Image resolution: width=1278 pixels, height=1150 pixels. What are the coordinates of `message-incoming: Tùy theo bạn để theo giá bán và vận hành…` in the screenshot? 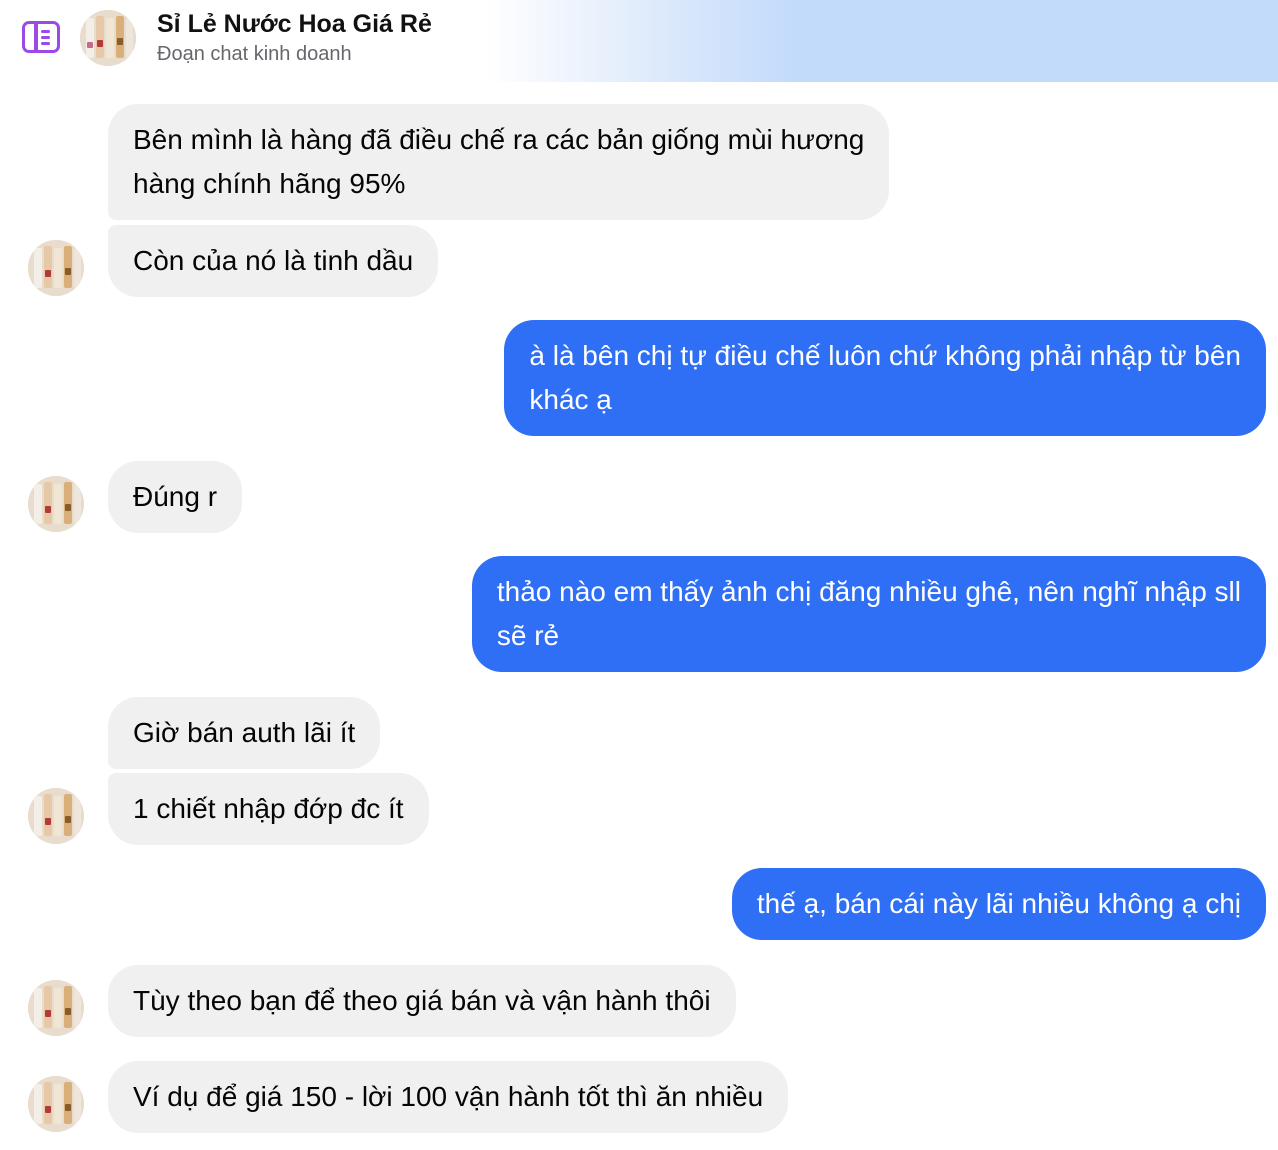 It's located at (422, 1001).